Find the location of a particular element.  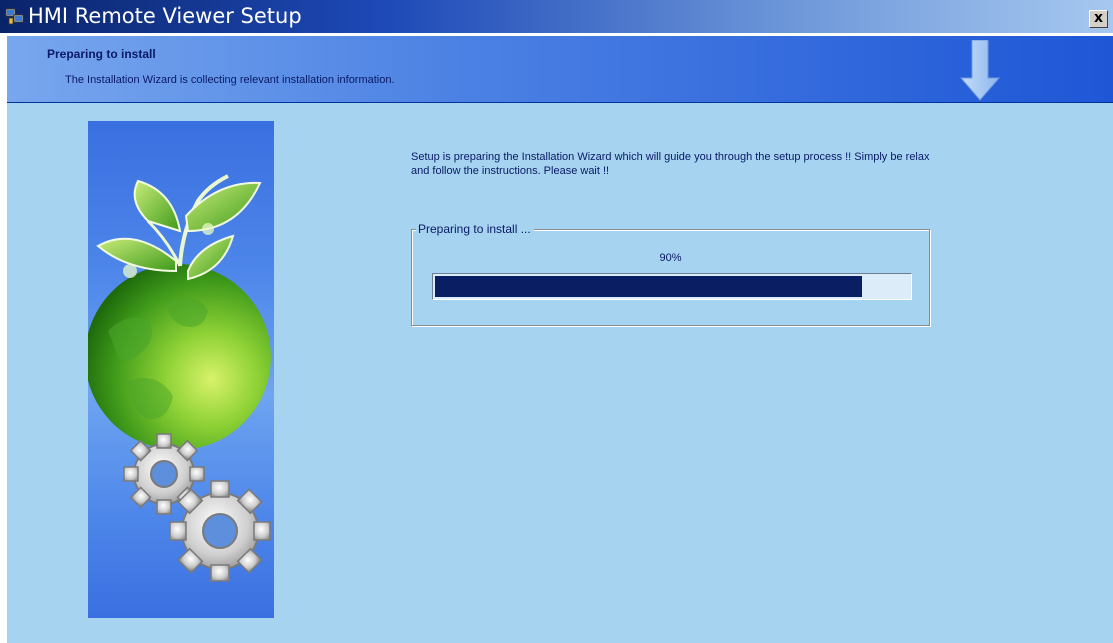

window-title: HMI Remote Viewer Setup is located at coordinates (165, 16).